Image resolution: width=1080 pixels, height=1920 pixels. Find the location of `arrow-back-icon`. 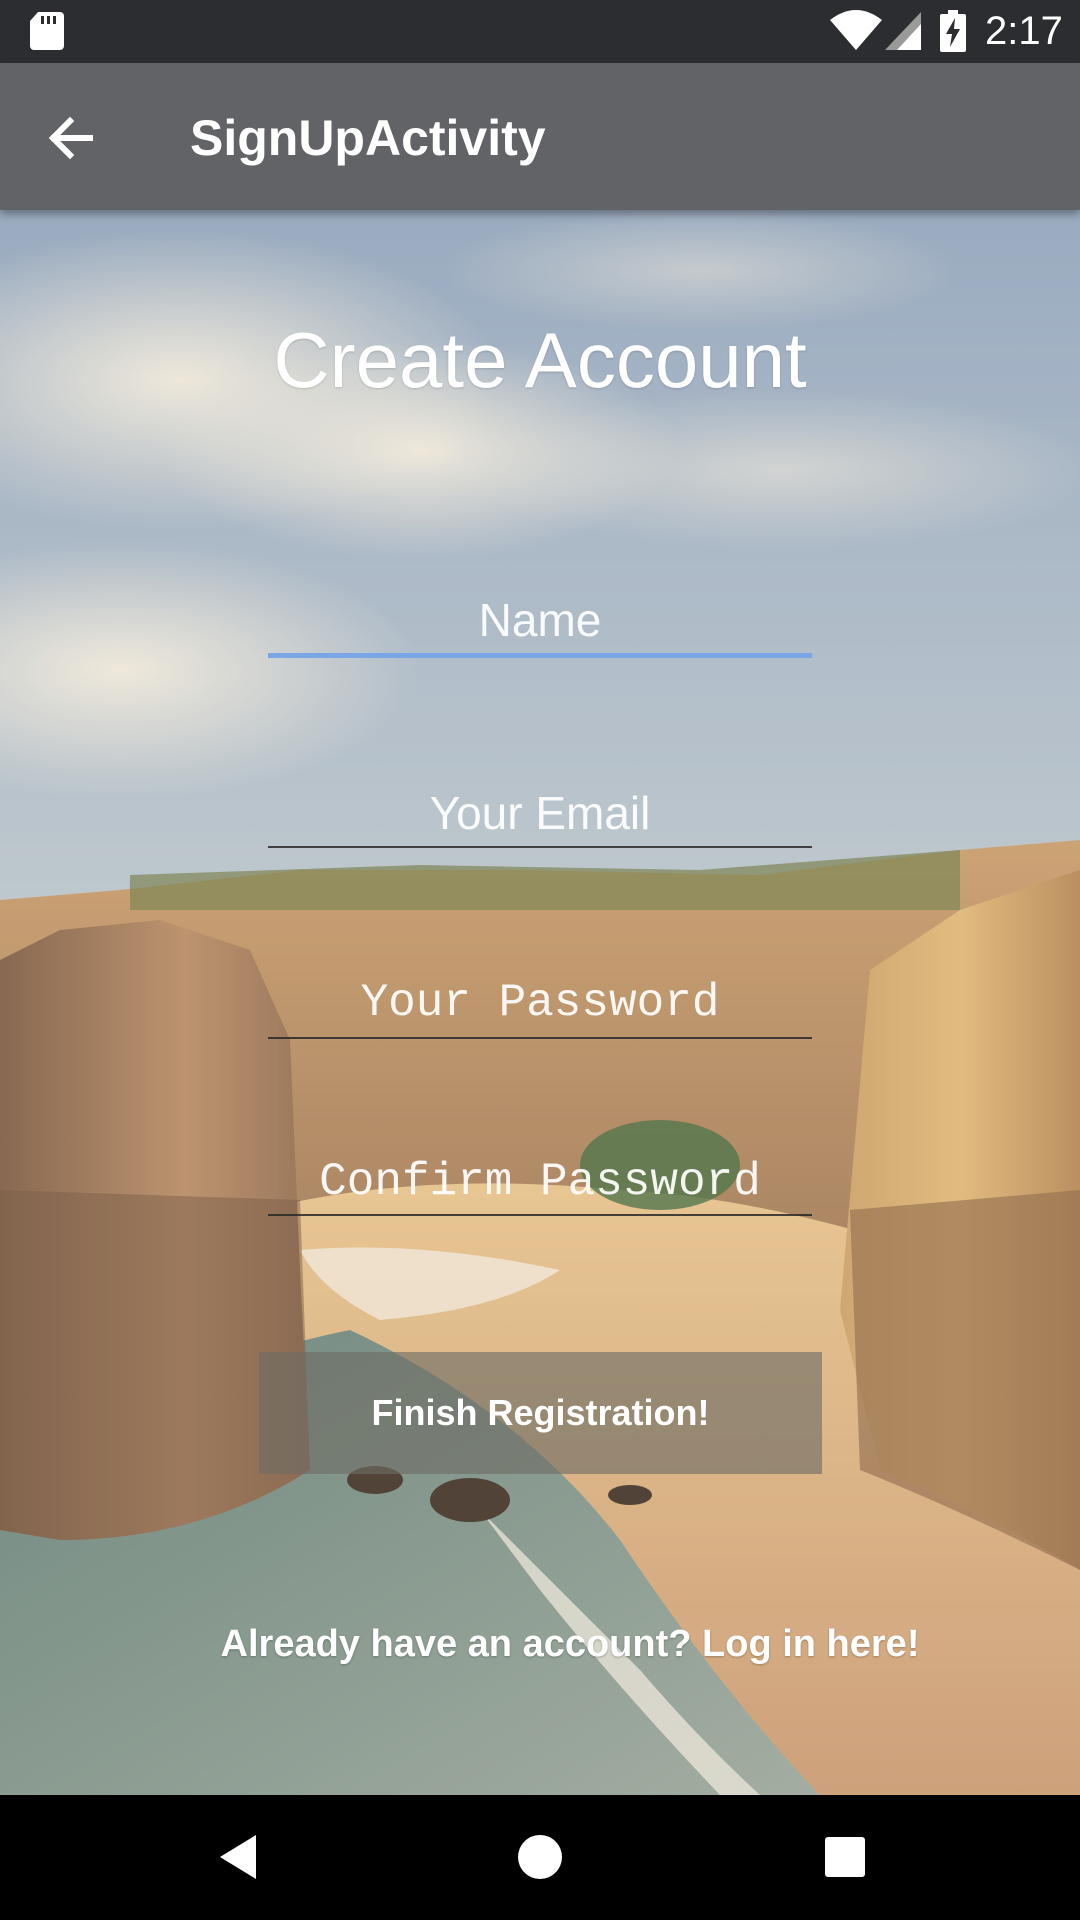

arrow-back-icon is located at coordinates (73, 138).